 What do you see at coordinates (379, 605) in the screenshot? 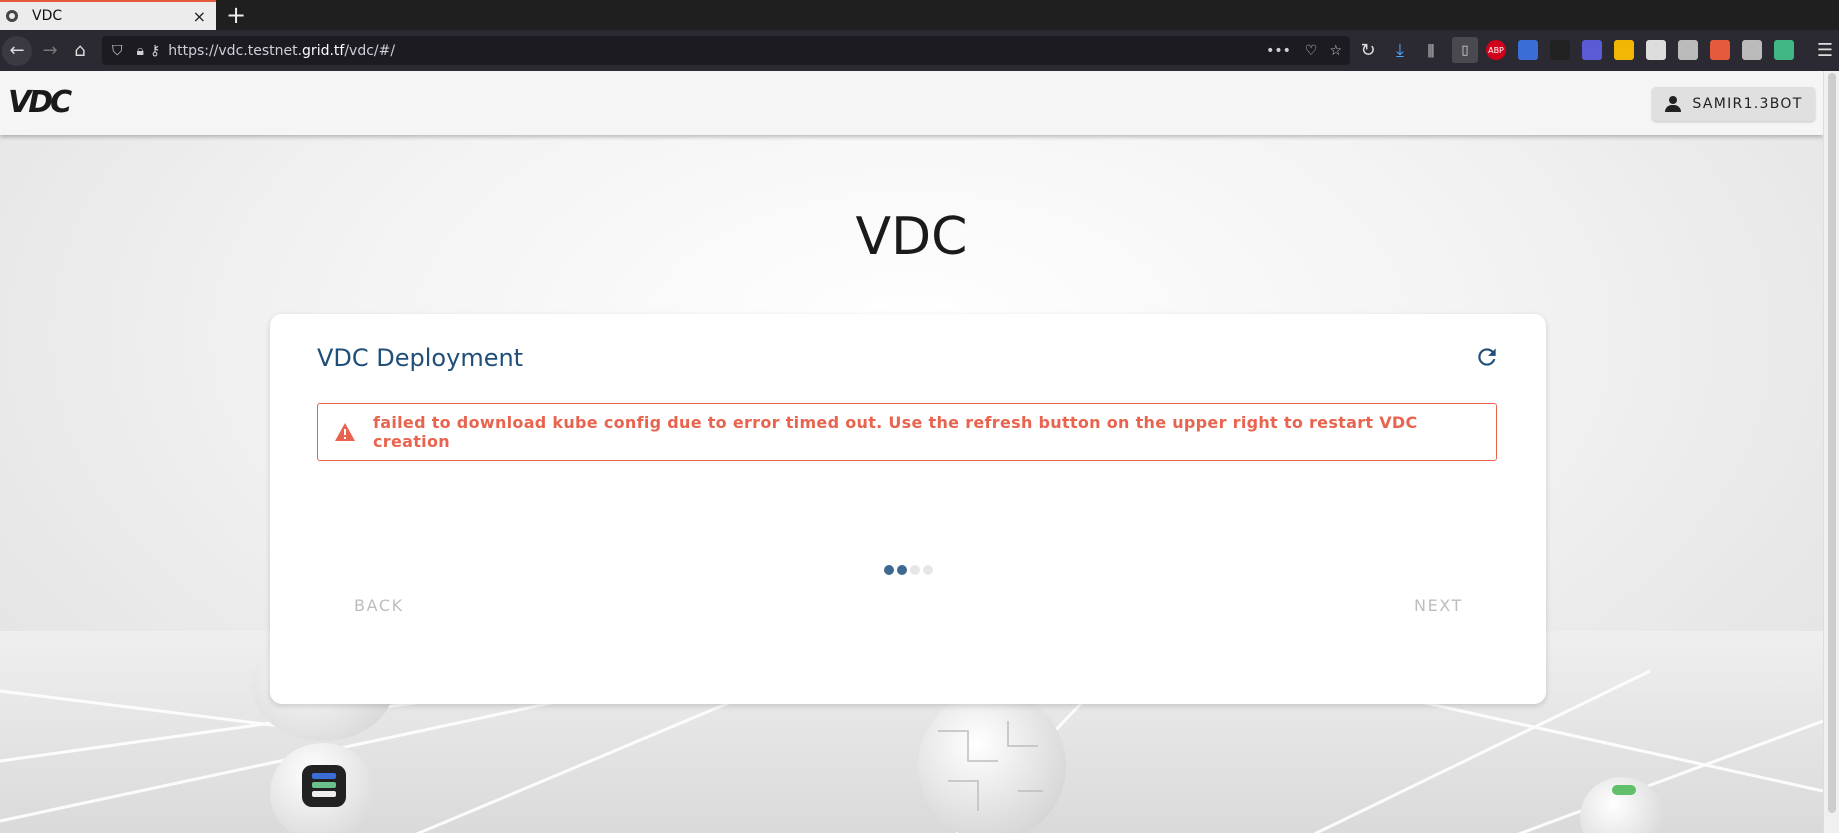
I see `back-button: BACK` at bounding box center [379, 605].